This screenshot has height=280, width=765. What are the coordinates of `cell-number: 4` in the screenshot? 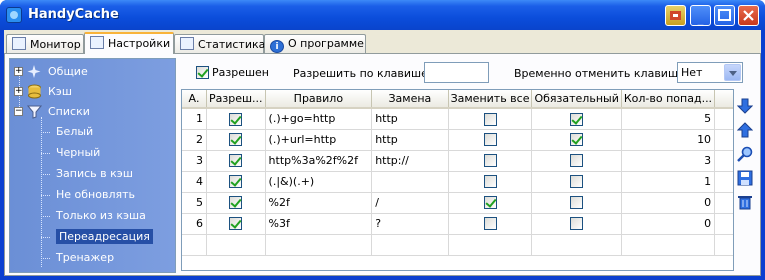 It's located at (195, 182).